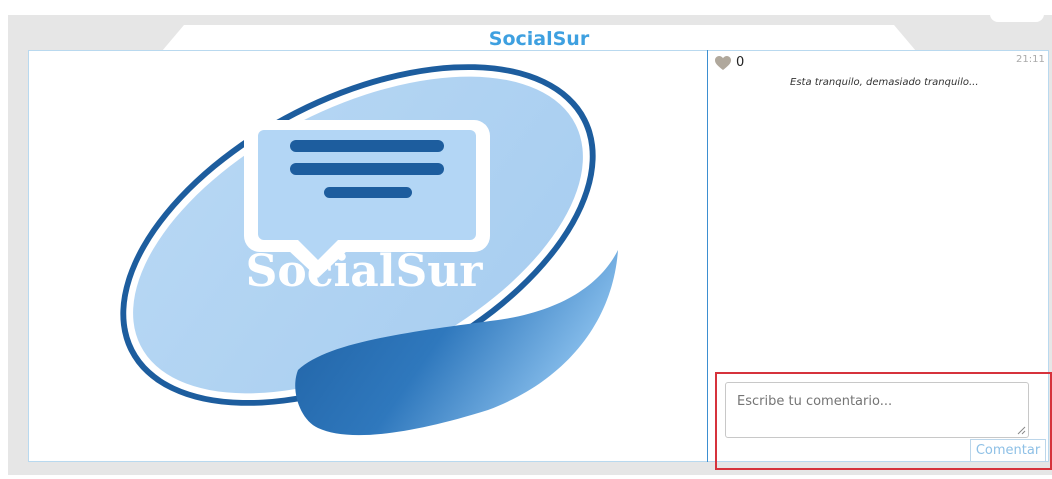 This screenshot has height=479, width=1052. Describe the element at coordinates (1017, 11) in the screenshot. I see `top-right-tab` at that location.